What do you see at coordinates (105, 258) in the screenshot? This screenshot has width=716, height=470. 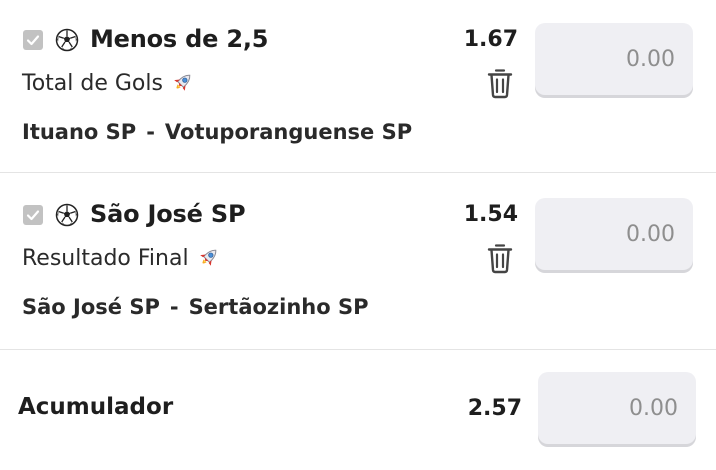 I see `market-name: Resultado Final` at bounding box center [105, 258].